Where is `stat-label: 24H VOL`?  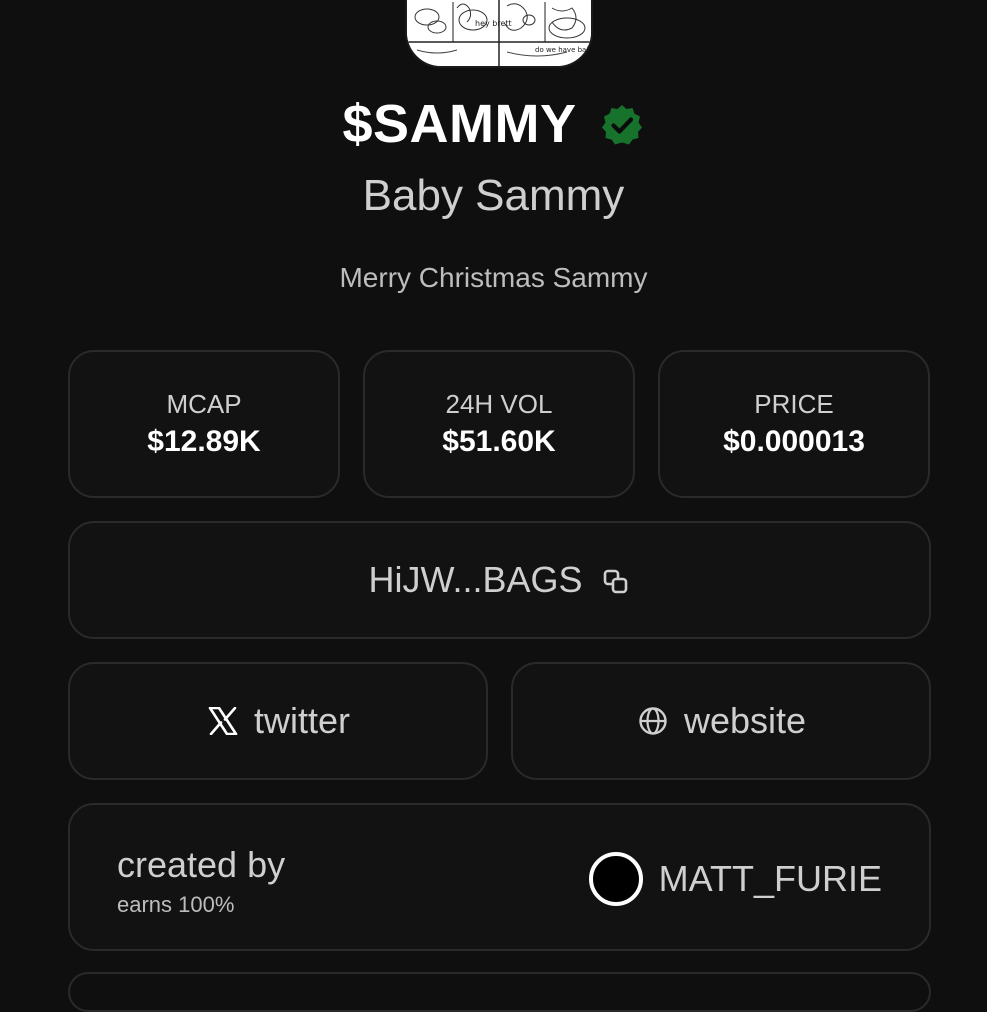 stat-label: 24H VOL is located at coordinates (499, 404).